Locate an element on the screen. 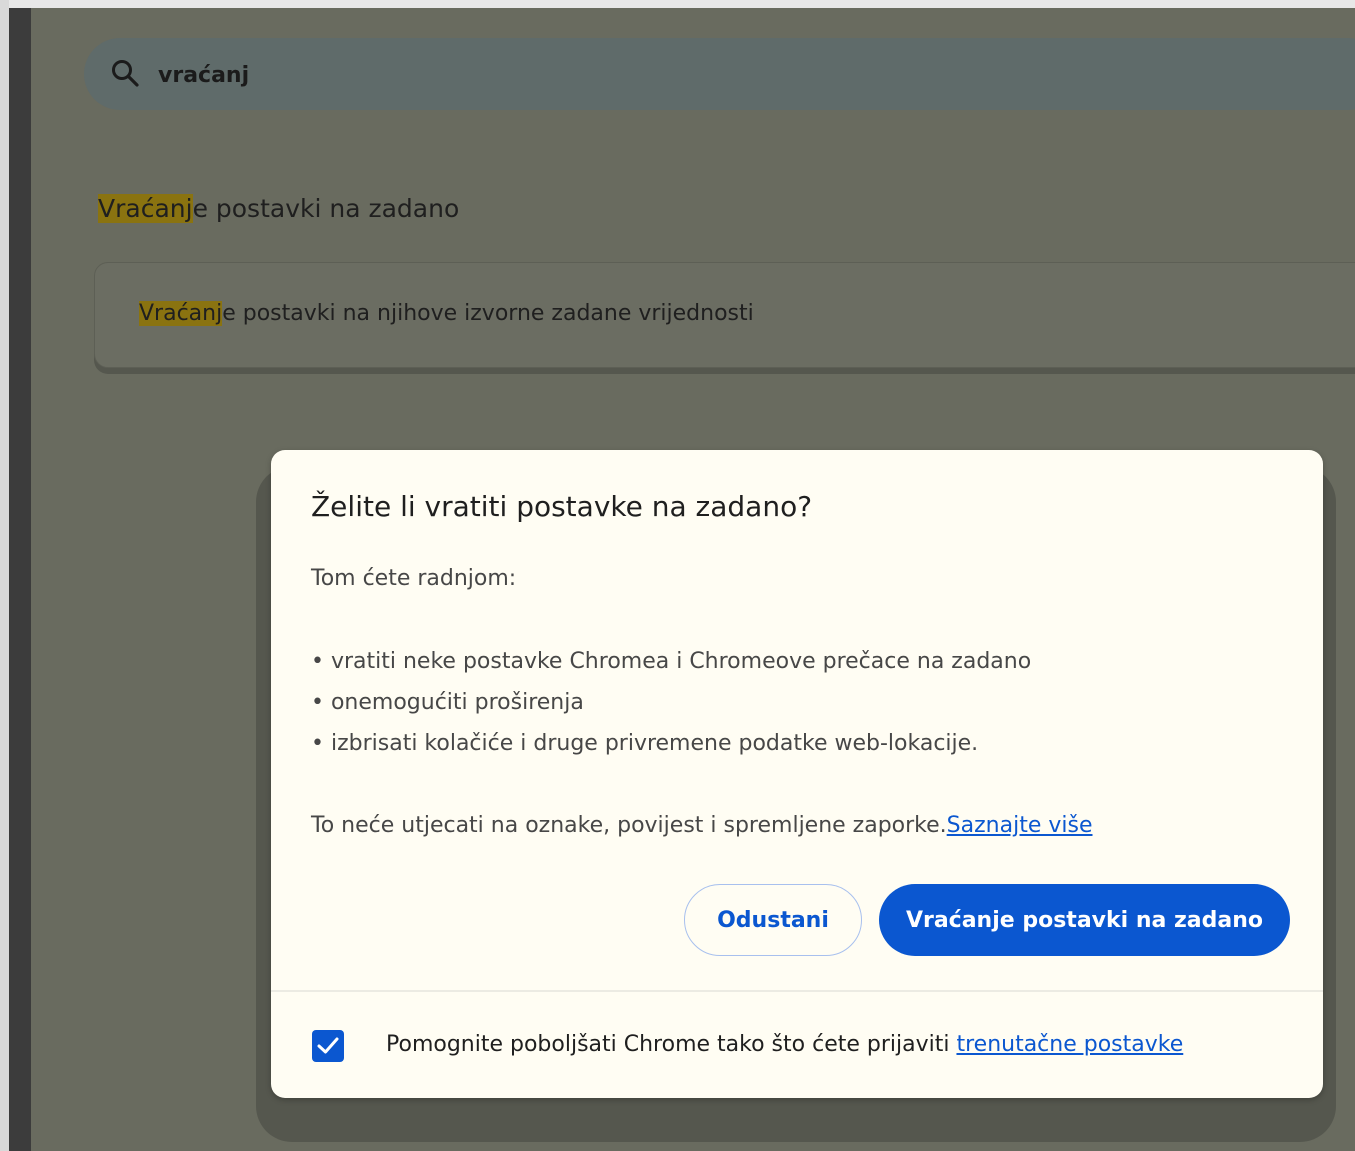 The height and width of the screenshot is (1151, 1355). section-title-reset: Vraćanje postavki na zadano is located at coordinates (278, 208).